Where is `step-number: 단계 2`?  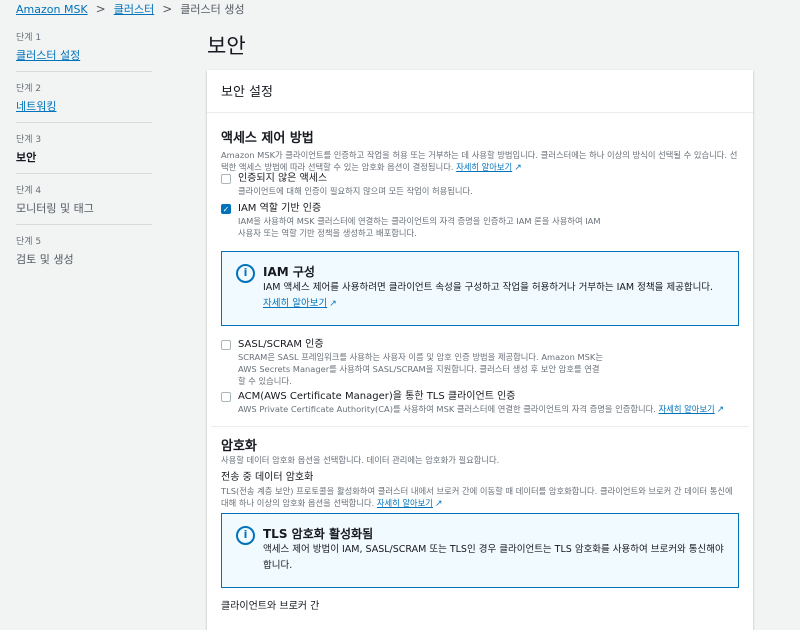
step-number: 단계 2 is located at coordinates (29, 89).